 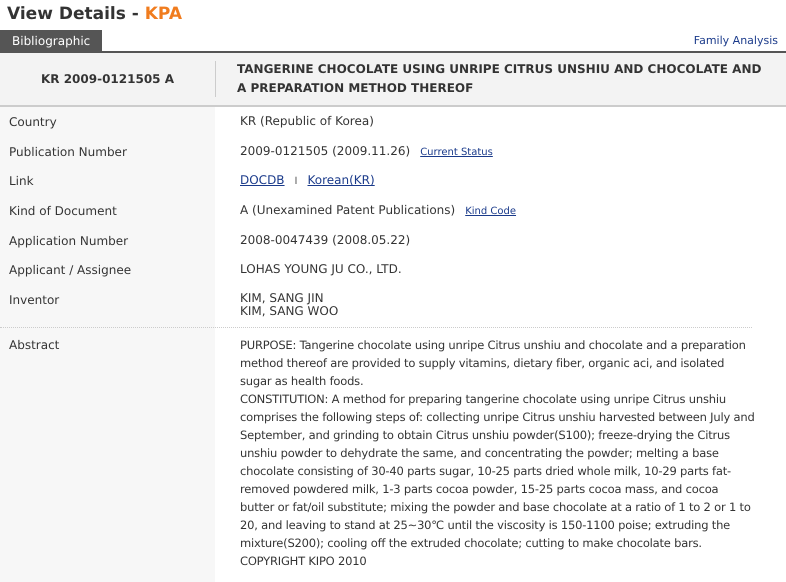 I want to click on link: DOCDB, so click(x=262, y=180).